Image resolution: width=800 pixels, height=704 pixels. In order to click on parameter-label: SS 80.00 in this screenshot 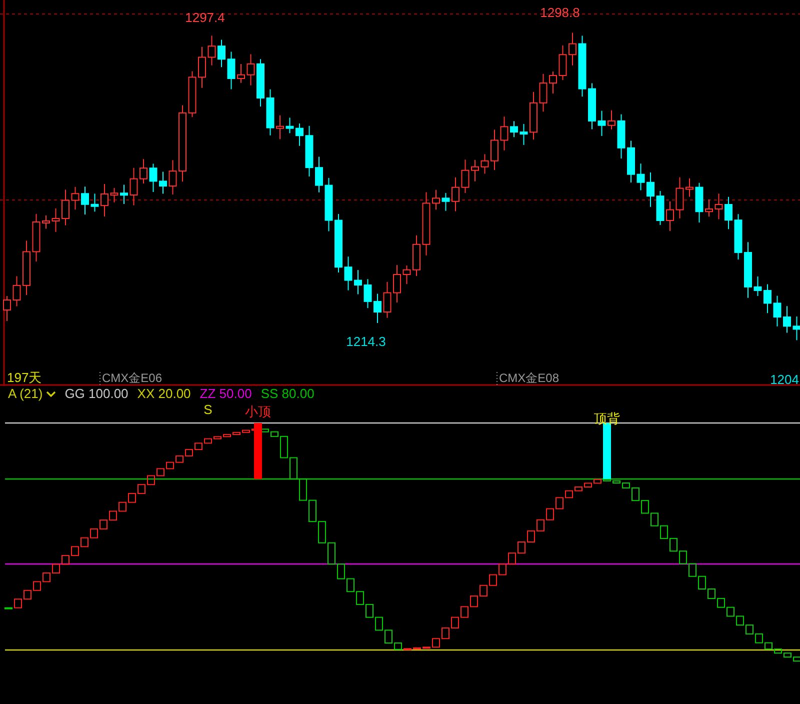, I will do `click(287, 394)`.